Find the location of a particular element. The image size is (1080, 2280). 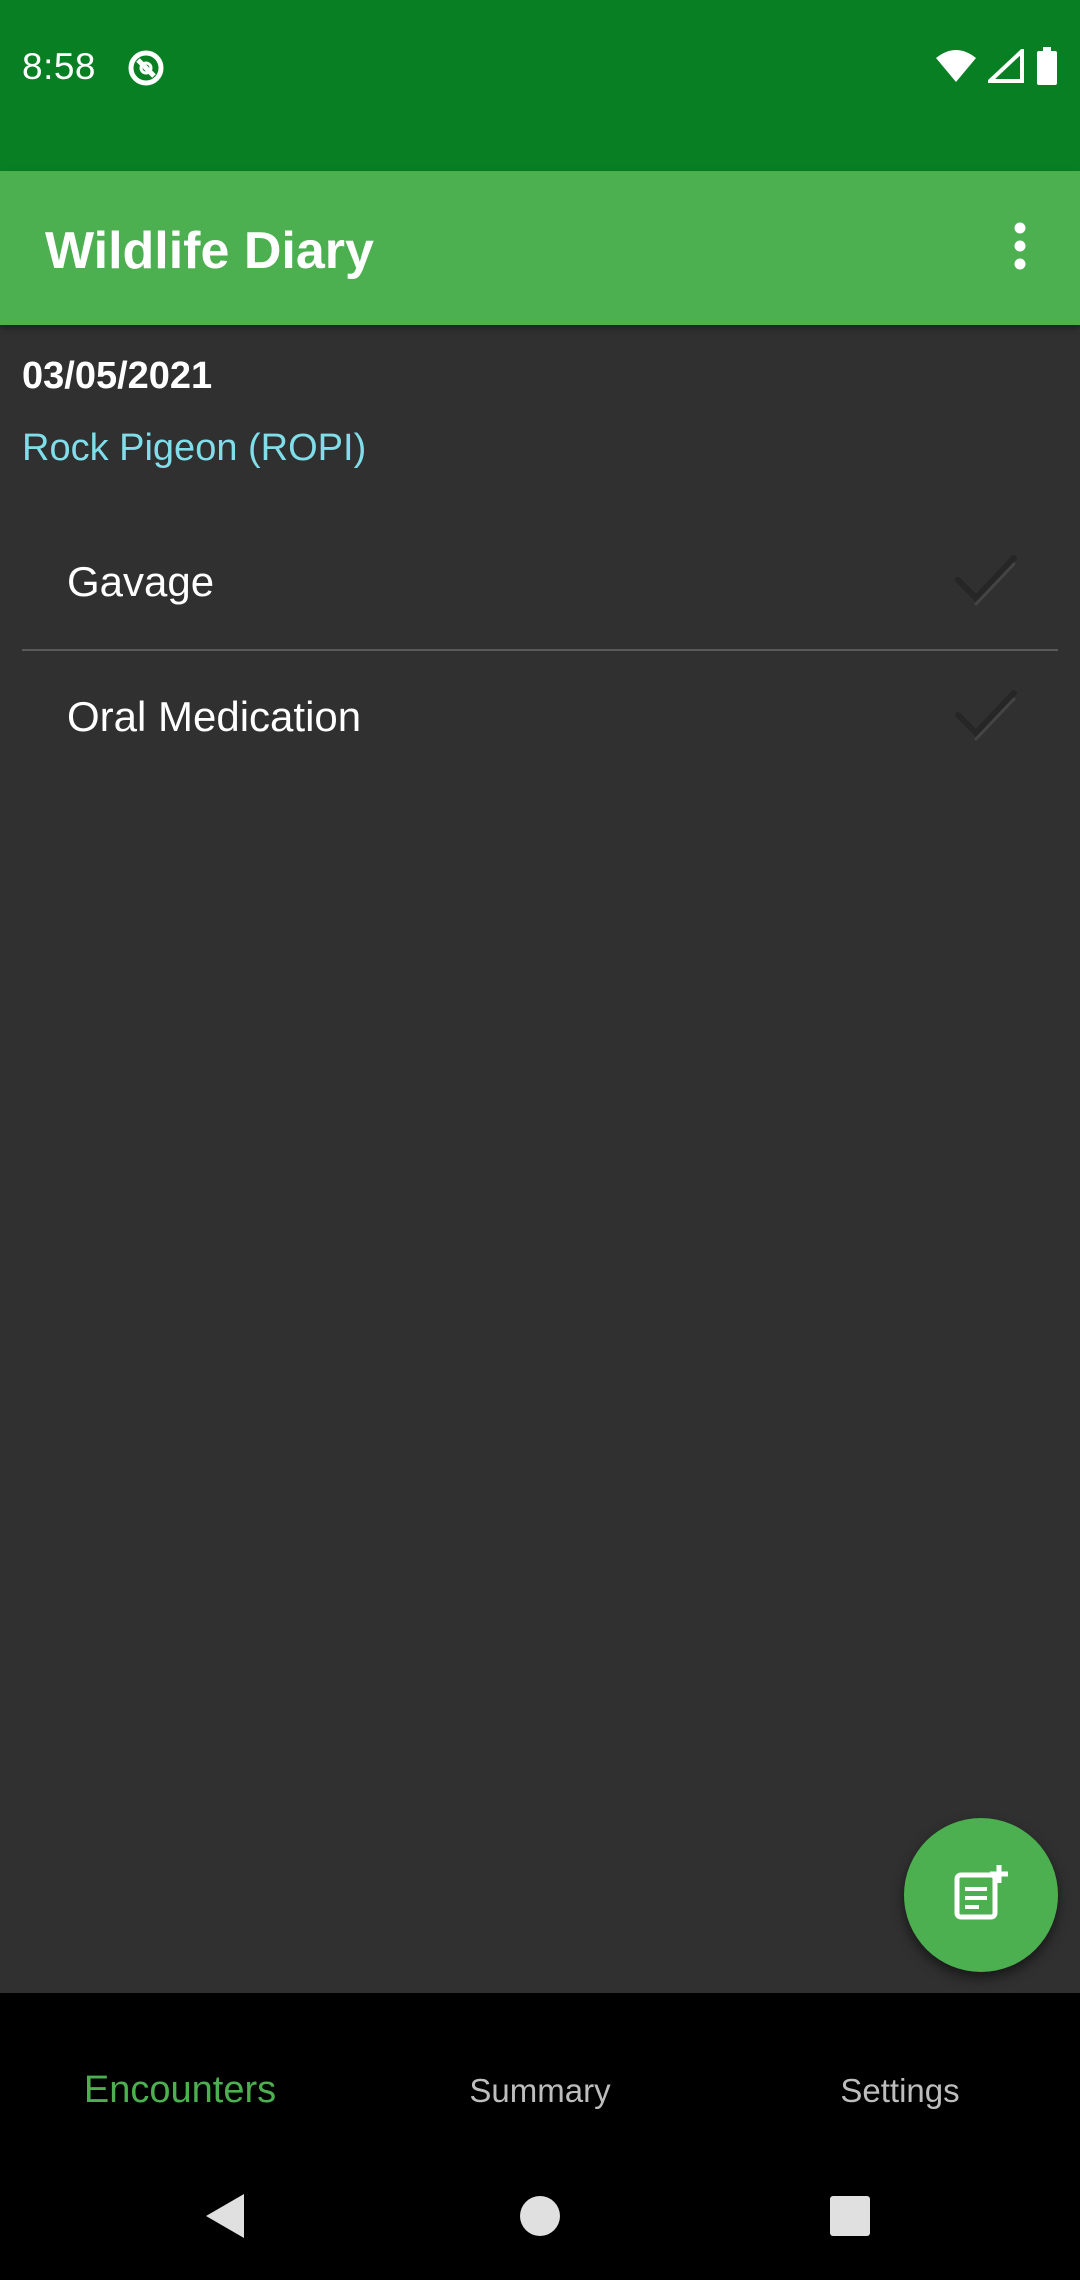

back-button is located at coordinates (226, 2218).